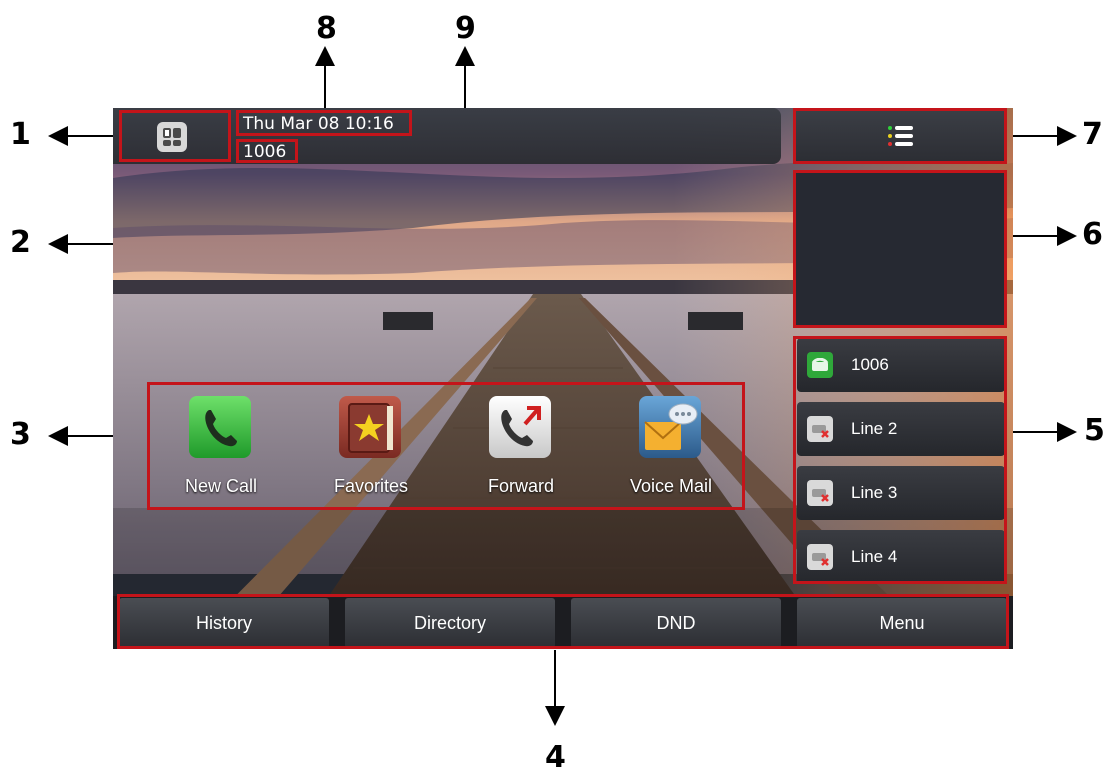 Image resolution: width=1107 pixels, height=775 pixels. What do you see at coordinates (20, 134) in the screenshot?
I see `callout-1: 1` at bounding box center [20, 134].